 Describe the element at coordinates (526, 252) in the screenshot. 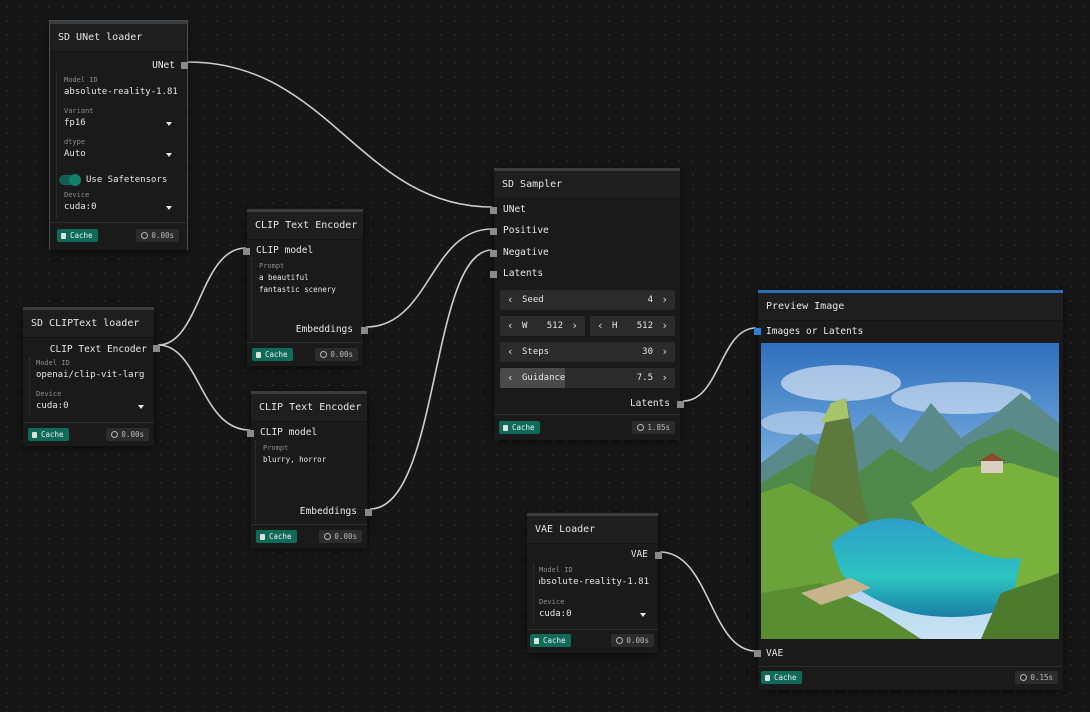

I see `negative-input-label: Negative` at that location.